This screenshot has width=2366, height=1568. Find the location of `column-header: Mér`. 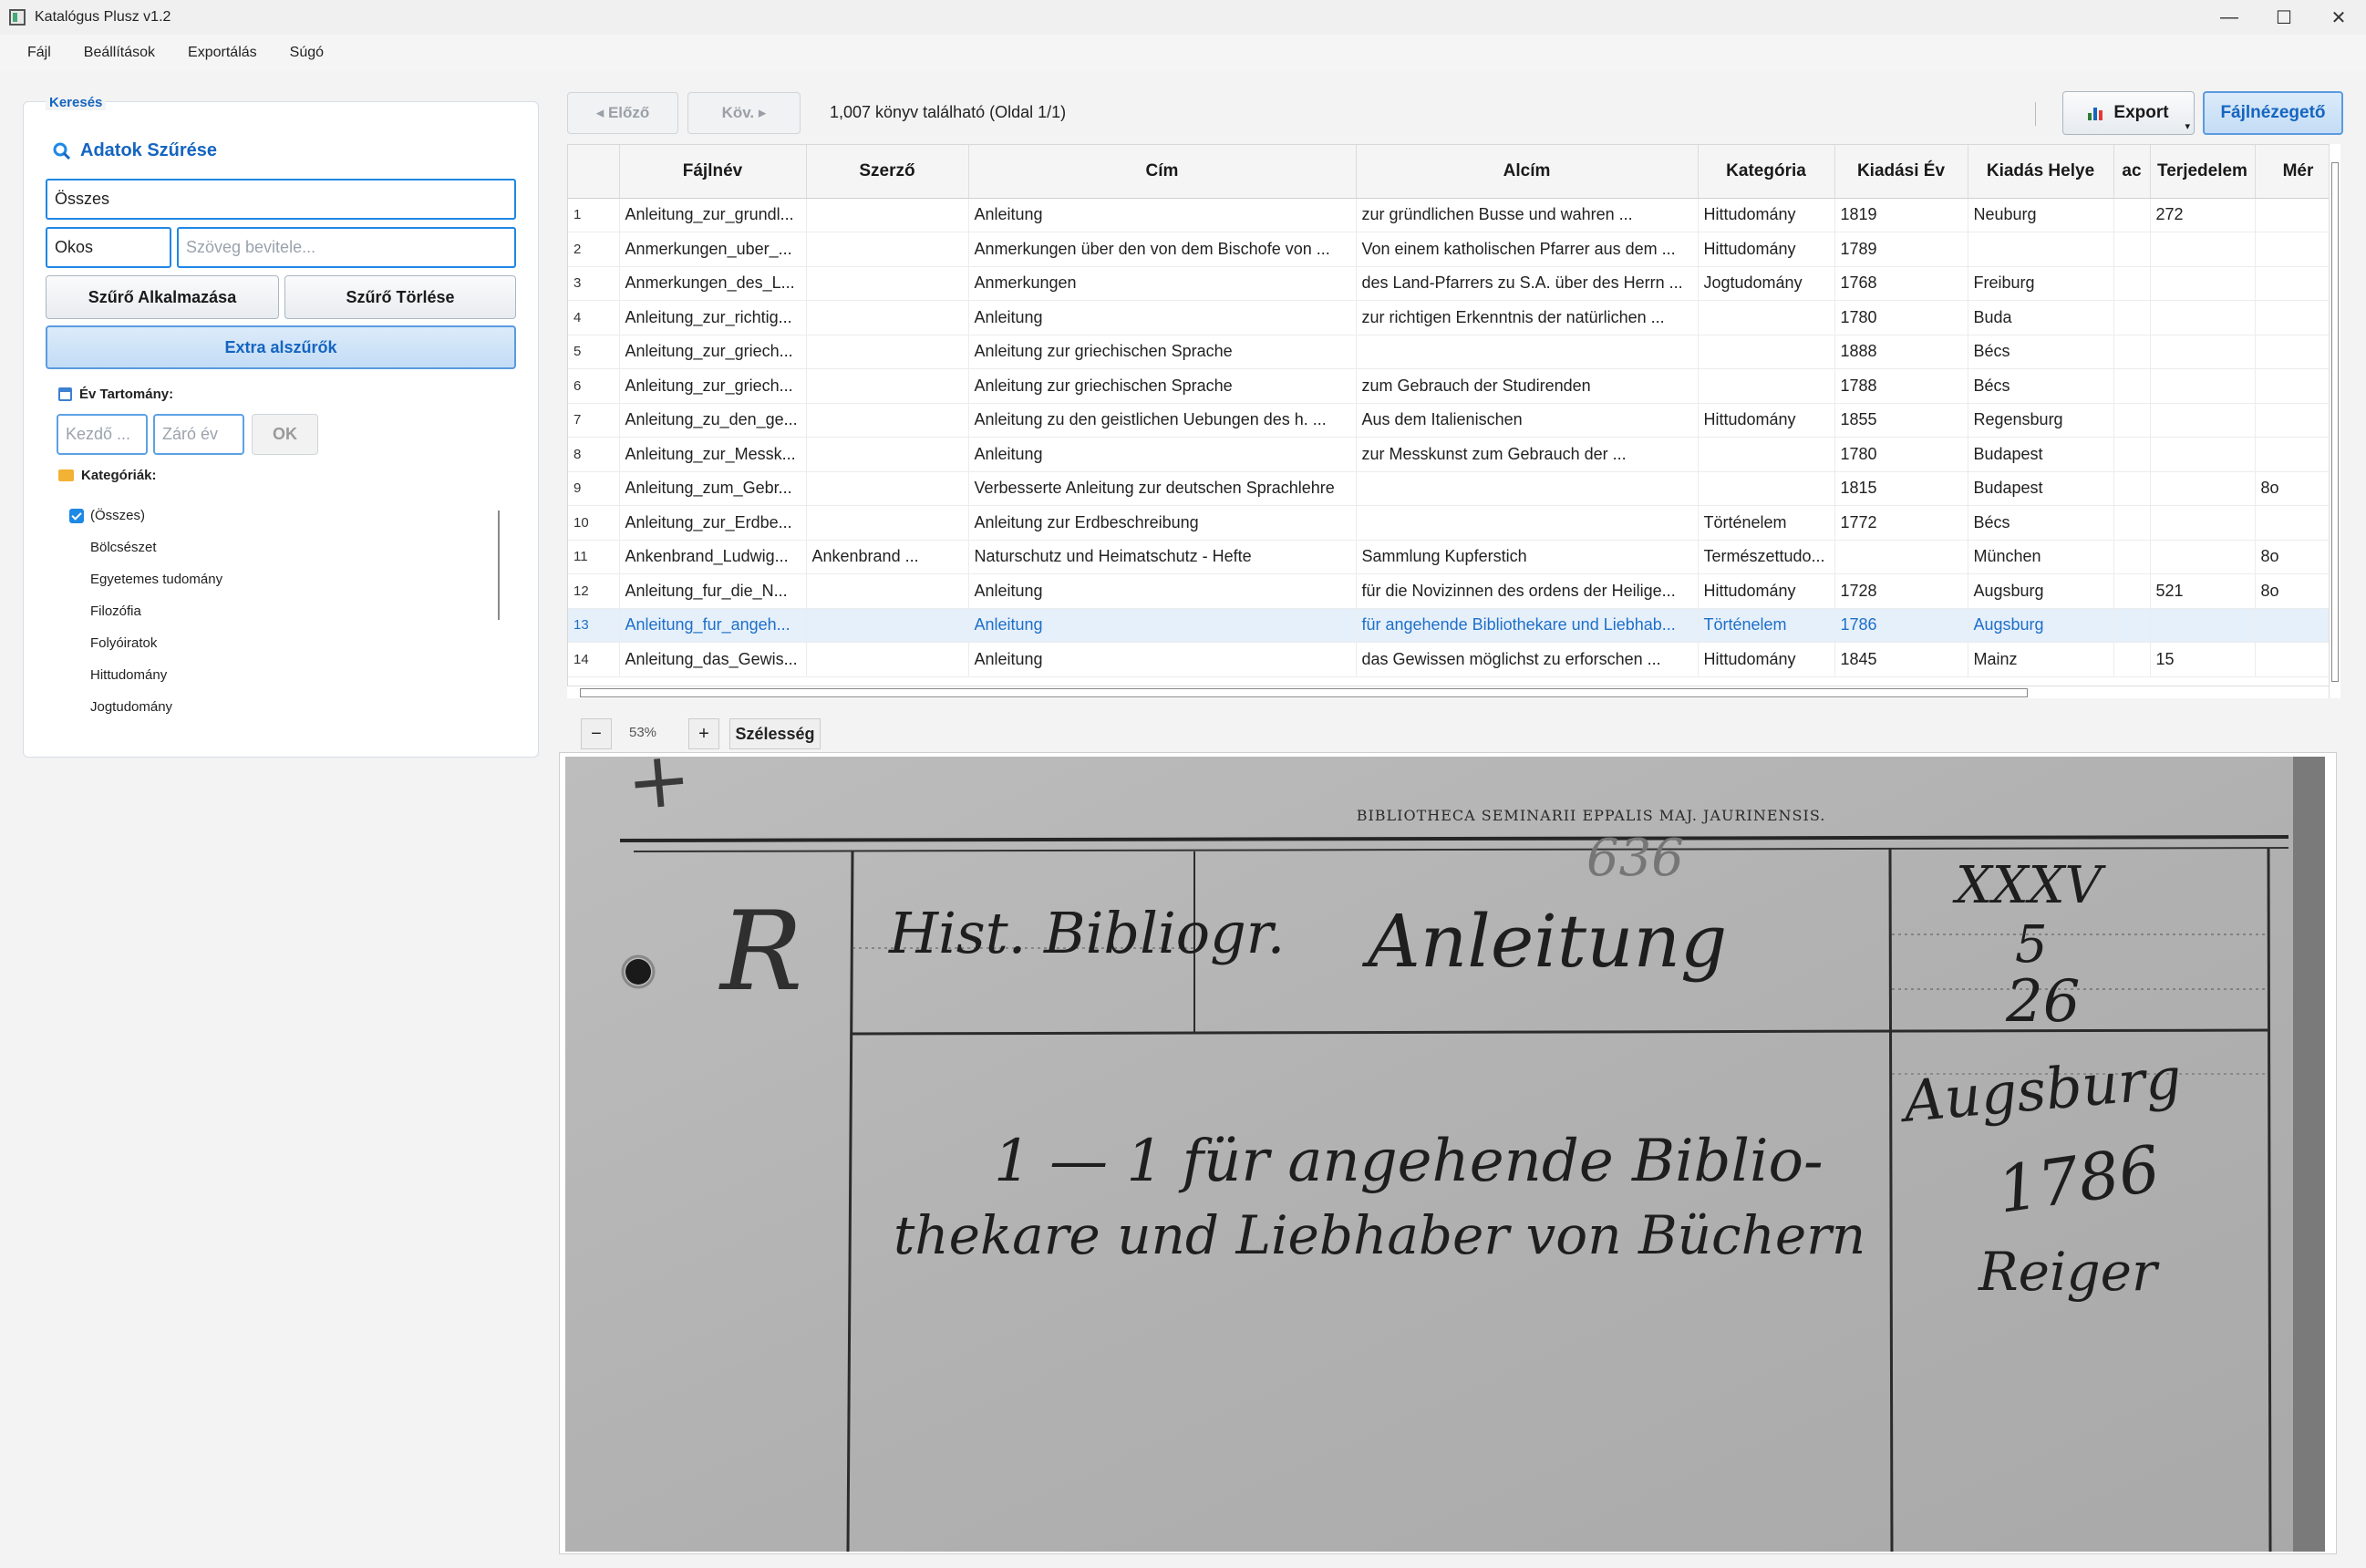

column-header: Mér is located at coordinates (2297, 172).